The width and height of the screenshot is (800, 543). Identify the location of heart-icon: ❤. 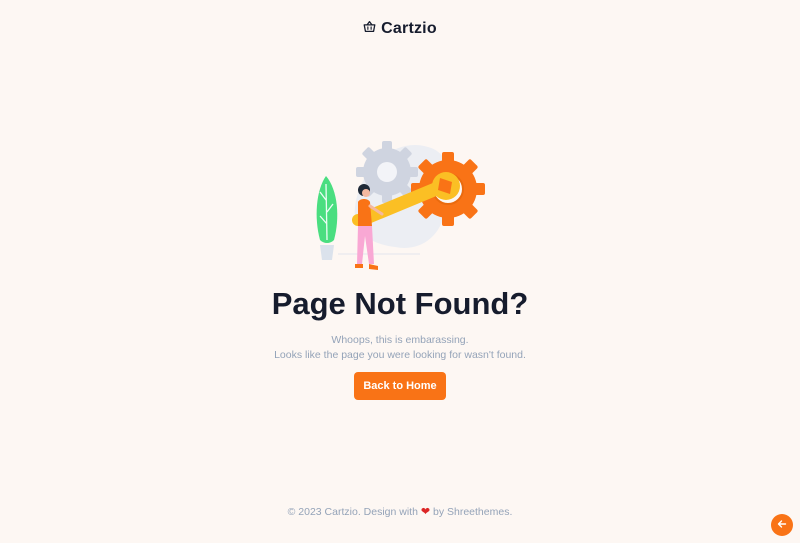
(425, 512).